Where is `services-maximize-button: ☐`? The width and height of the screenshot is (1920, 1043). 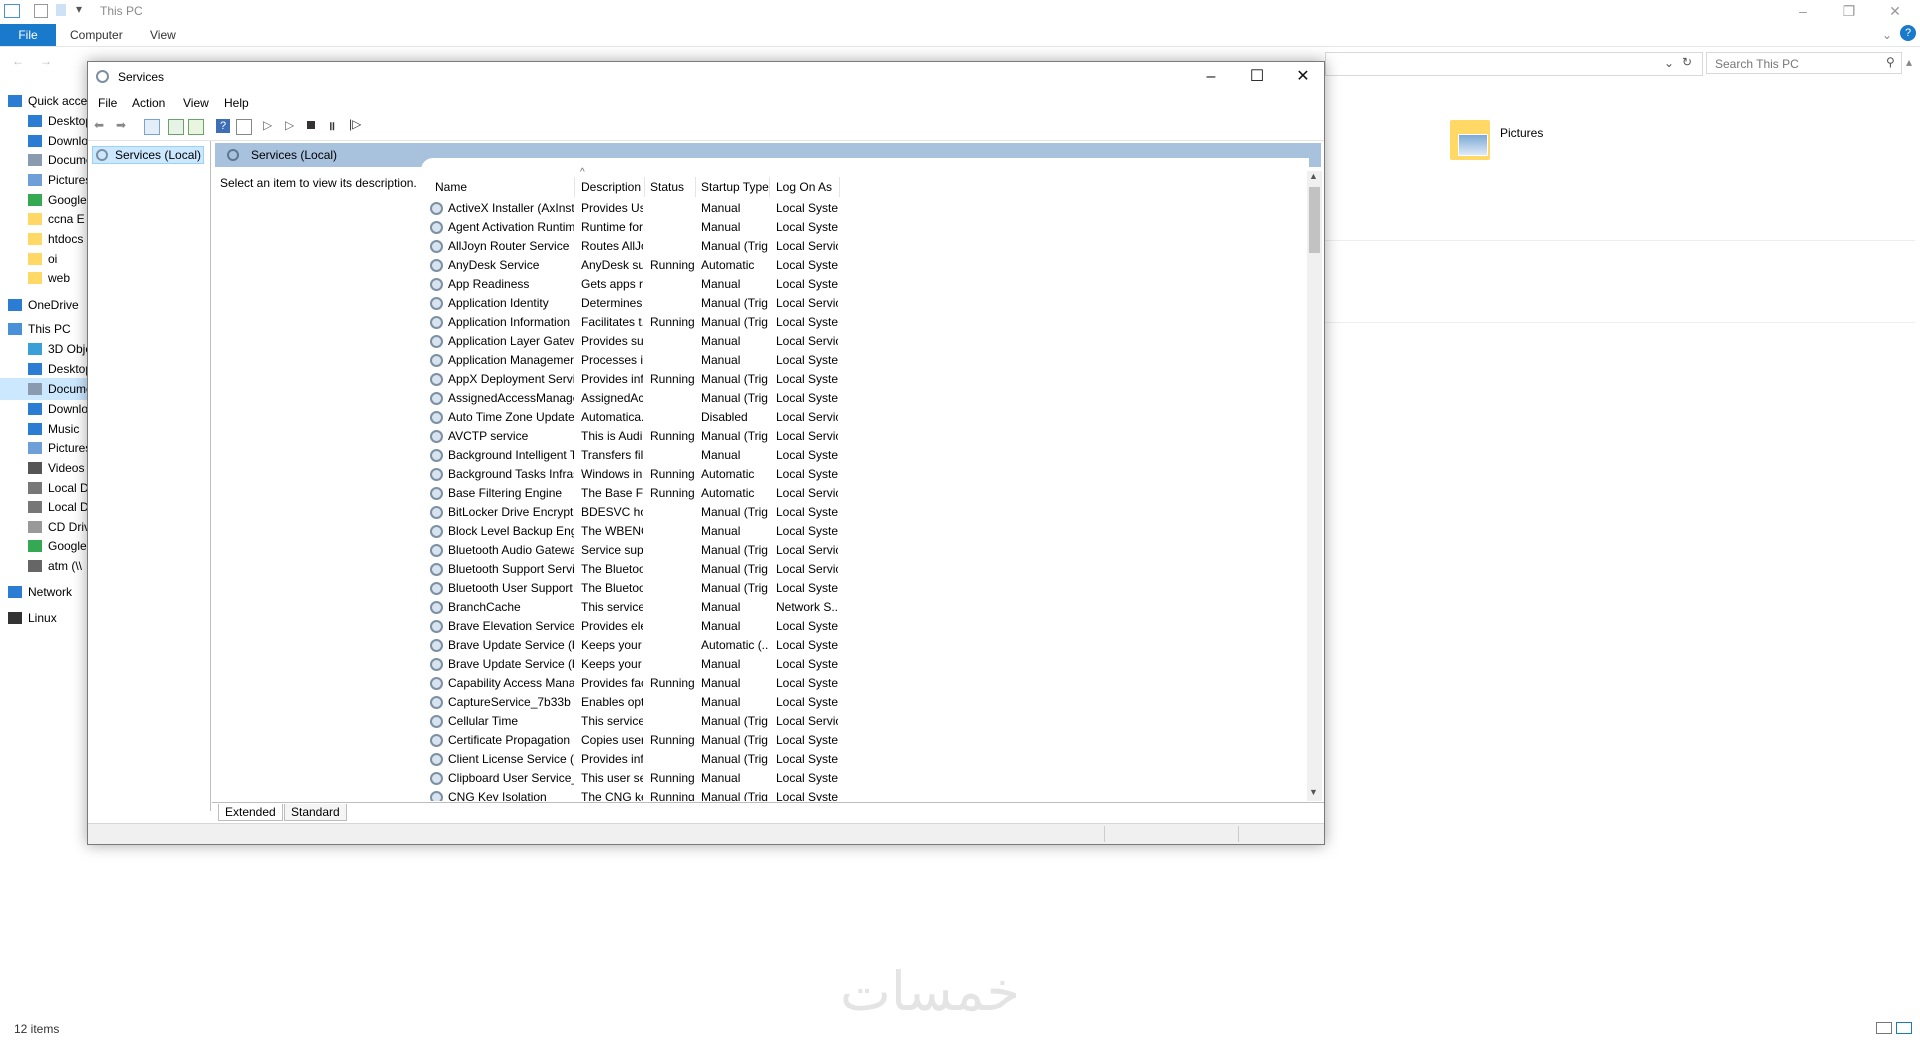 services-maximize-button: ☐ is located at coordinates (1257, 77).